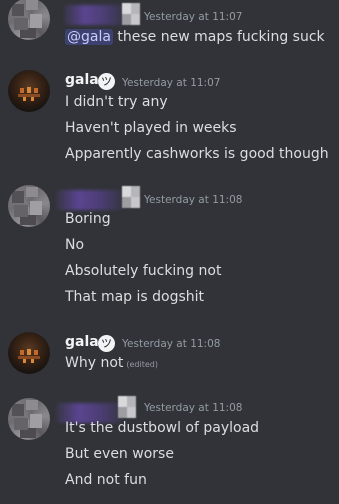 Image resolution: width=339 pixels, height=504 pixels. Describe the element at coordinates (106, 480) in the screenshot. I see `message-line: And not fun` at that location.